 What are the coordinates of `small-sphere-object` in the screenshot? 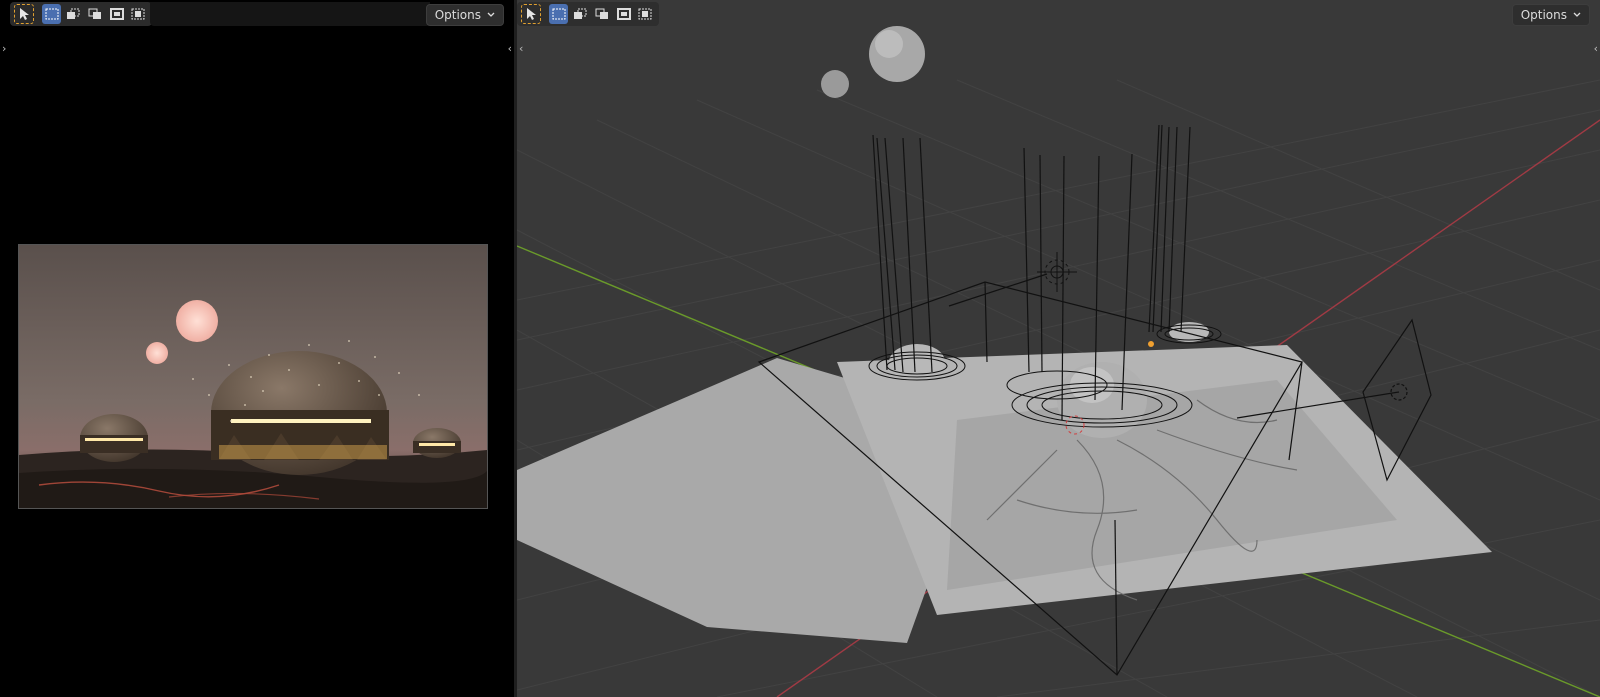 It's located at (835, 84).